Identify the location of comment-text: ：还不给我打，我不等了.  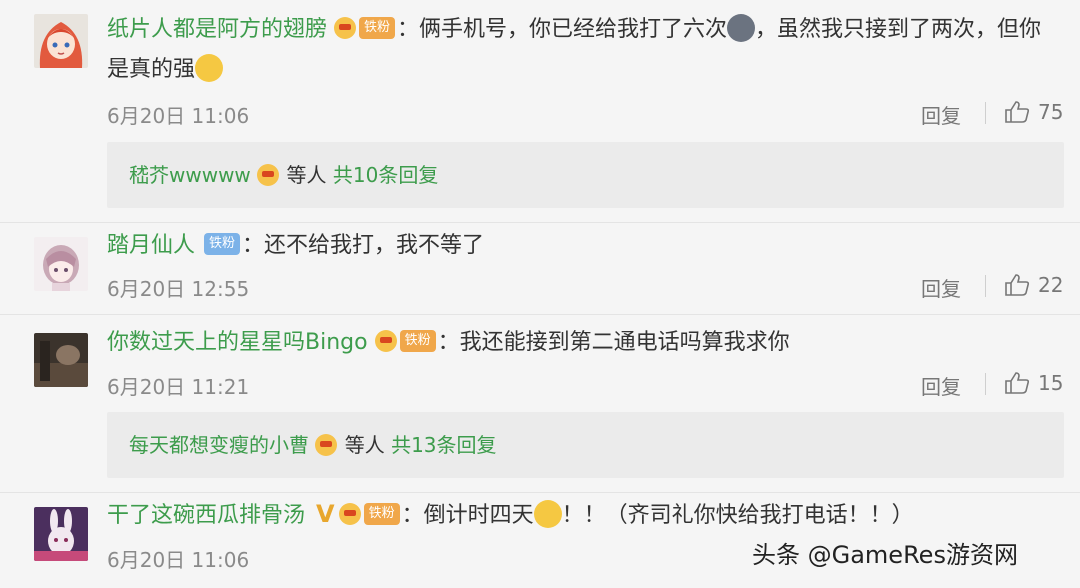
(363, 245).